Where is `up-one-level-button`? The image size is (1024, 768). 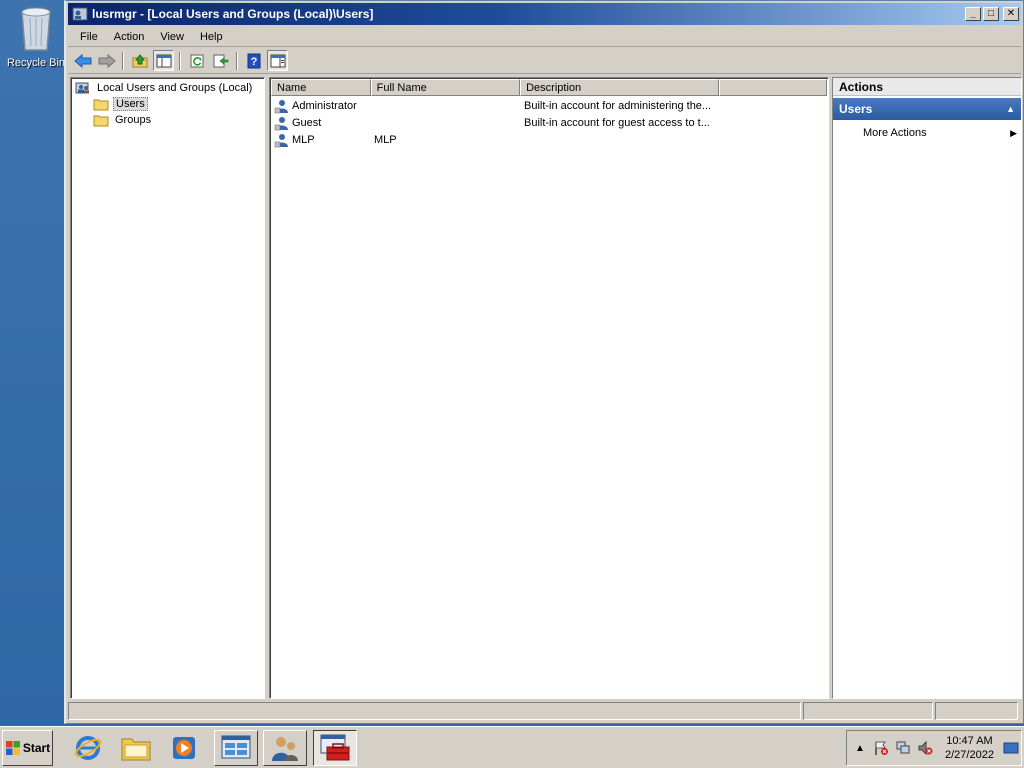
up-one-level-button is located at coordinates (139, 60).